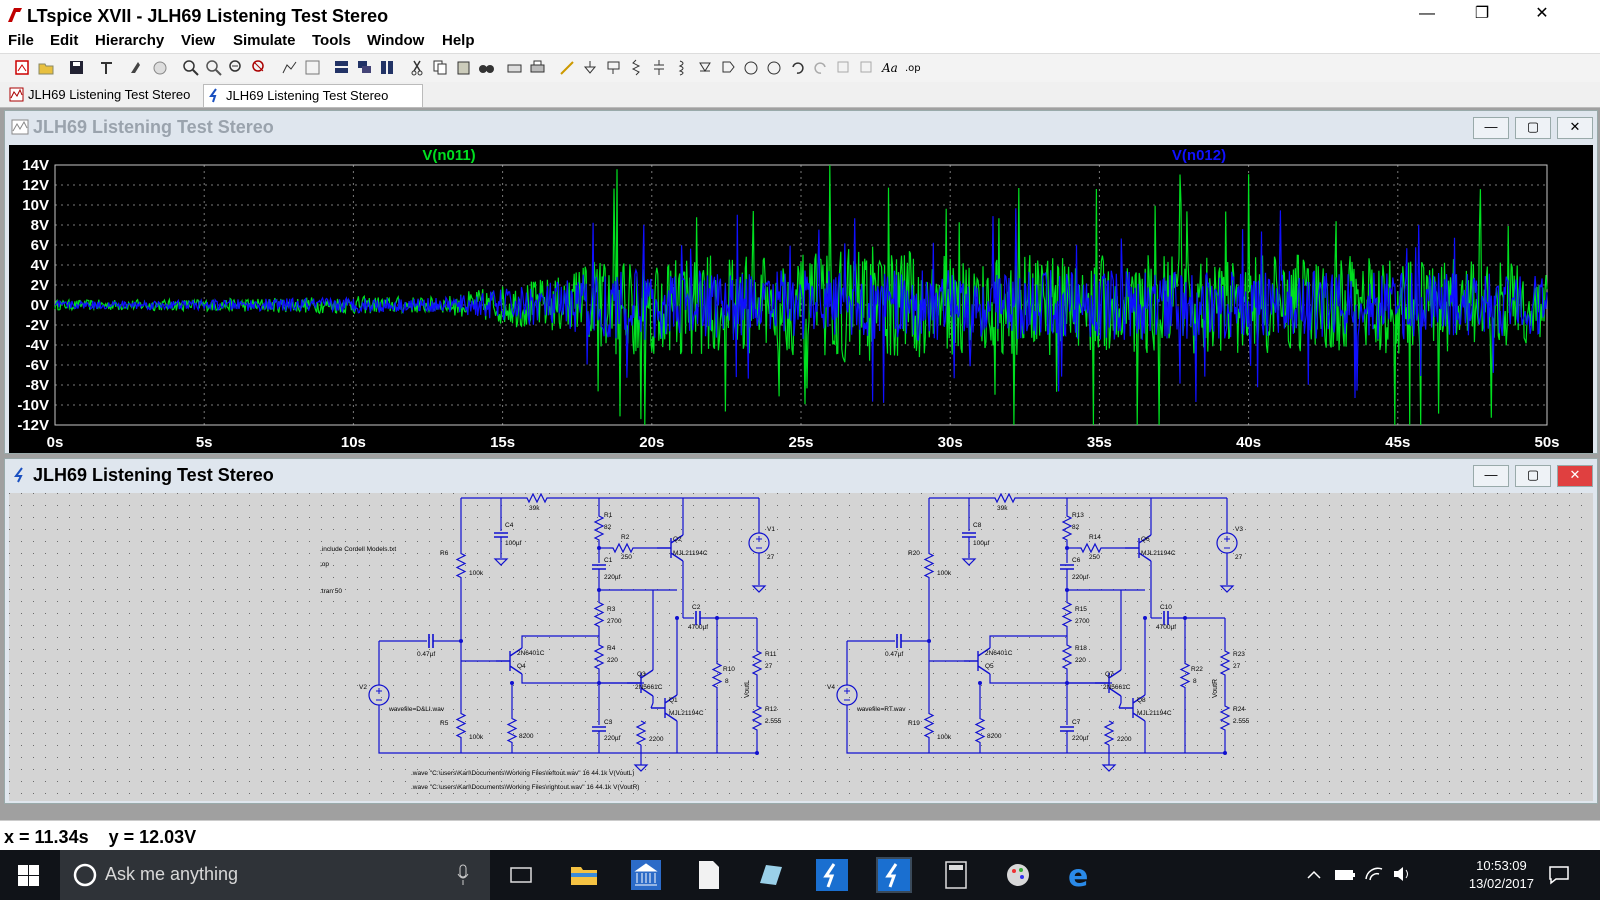 The image size is (1600, 900). I want to click on capacitor-icon, so click(659, 67).